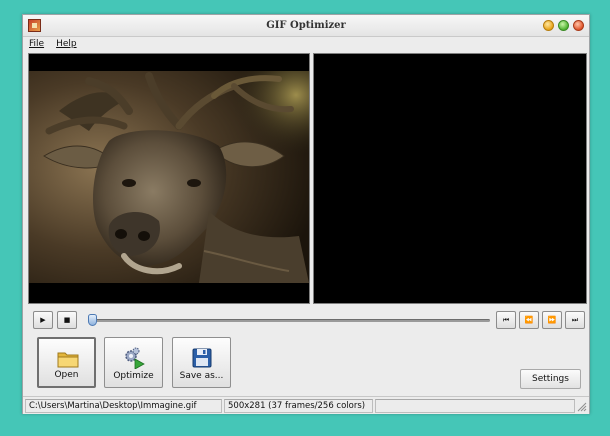  What do you see at coordinates (92, 320) in the screenshot?
I see `seek-slider-thumb` at bounding box center [92, 320].